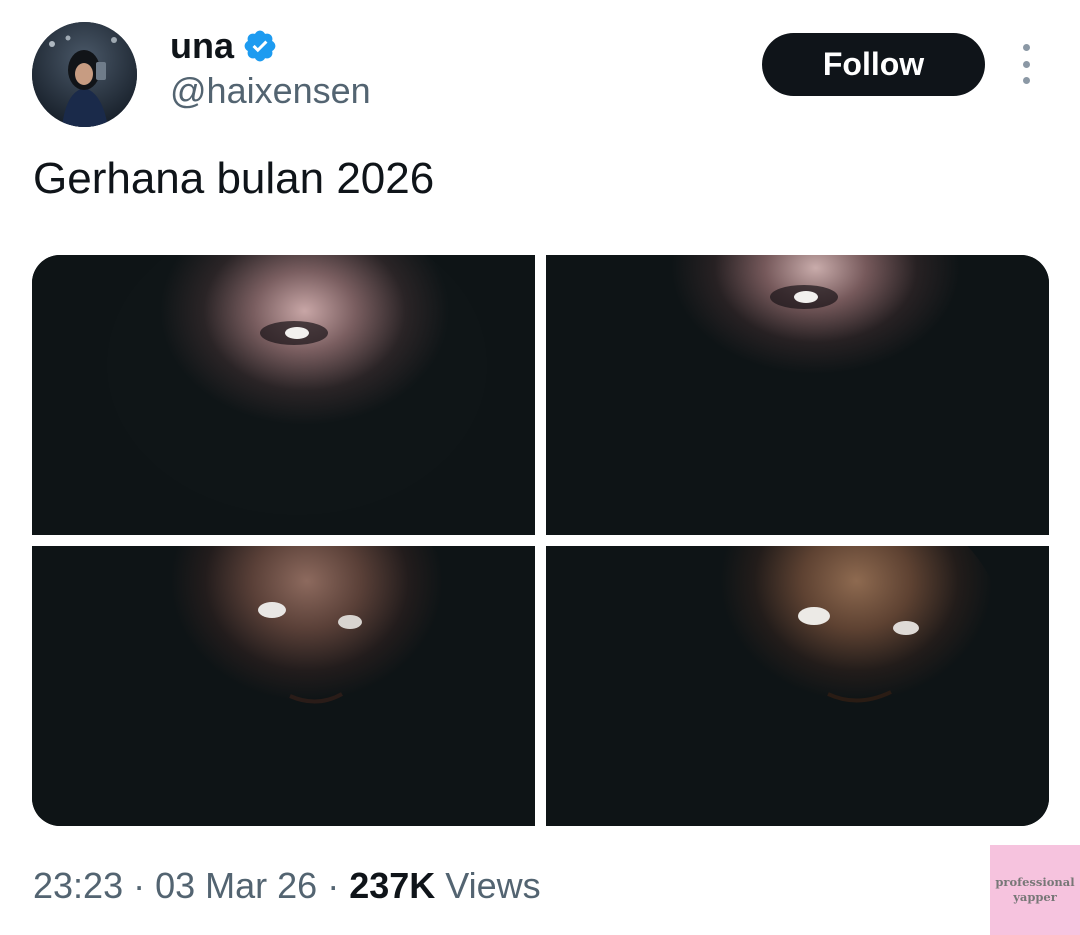 The width and height of the screenshot is (1080, 935). Describe the element at coordinates (1035, 897) in the screenshot. I see `watermark-line-2: yapper` at that location.